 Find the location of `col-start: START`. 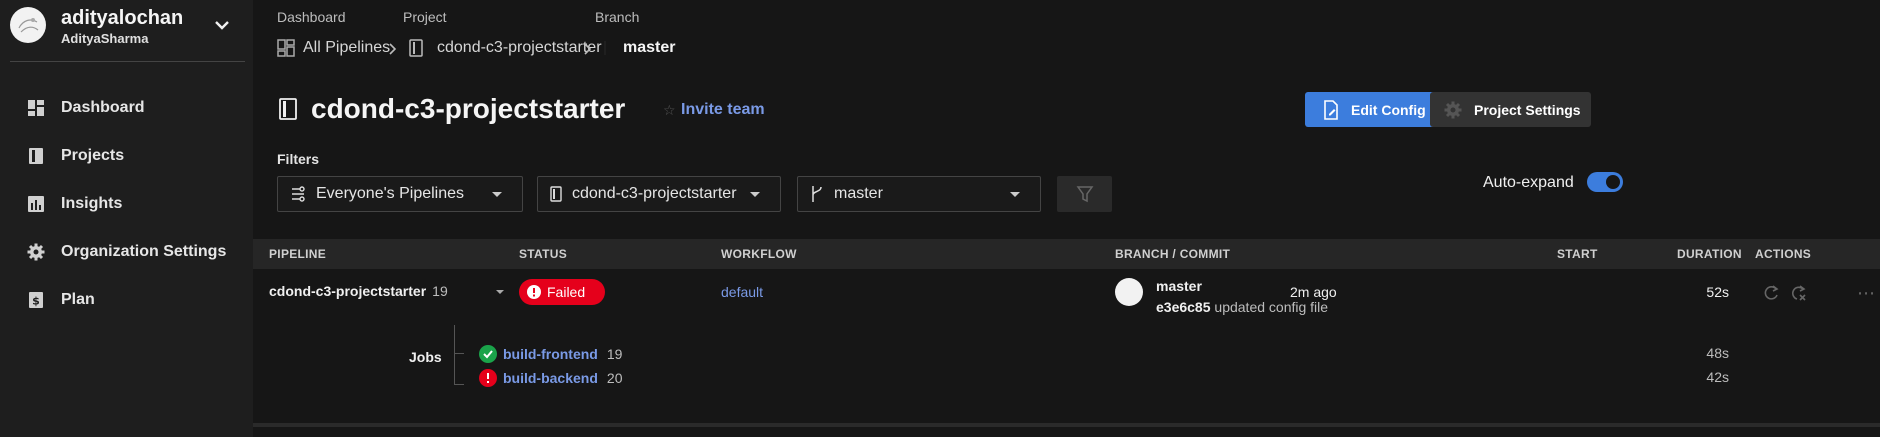

col-start: START is located at coordinates (1577, 254).